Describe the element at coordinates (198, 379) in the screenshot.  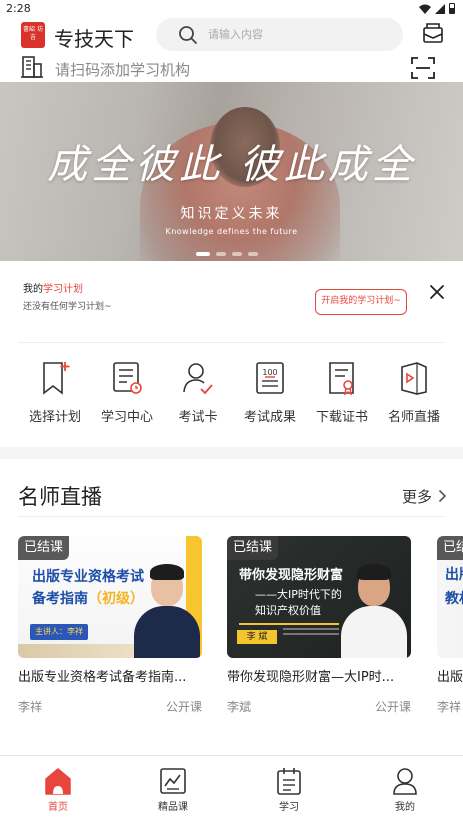
I see `user-check-icon` at that location.